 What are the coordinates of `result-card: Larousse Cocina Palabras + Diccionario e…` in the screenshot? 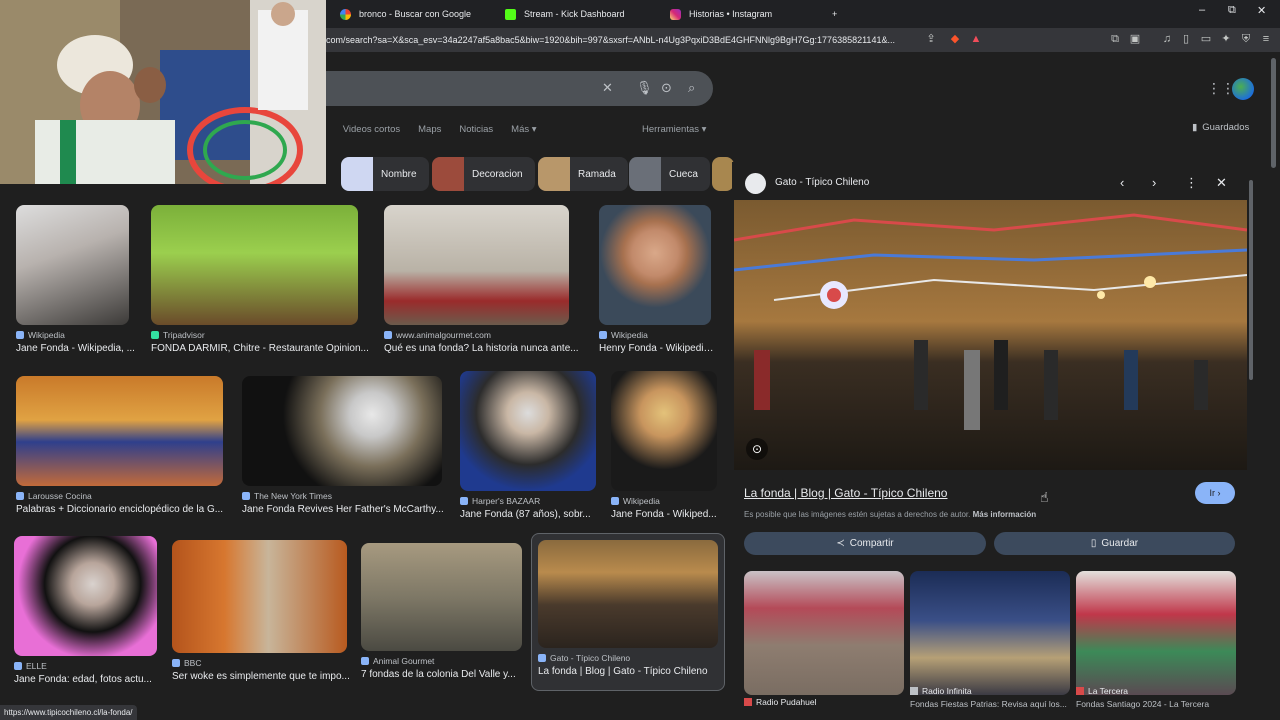 It's located at (127, 445).